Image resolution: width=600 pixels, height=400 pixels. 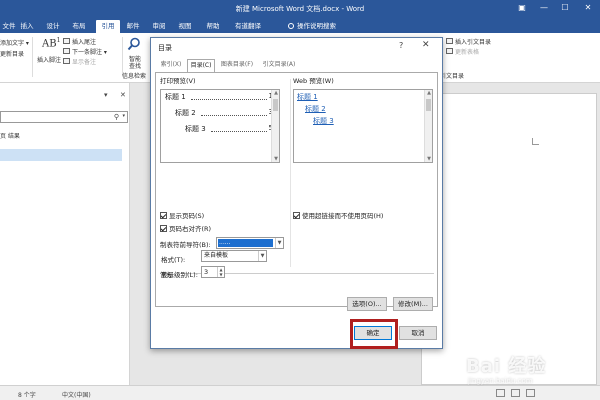 I want to click on right-align-checkbox: 页码右对齐(R), so click(x=185, y=228).